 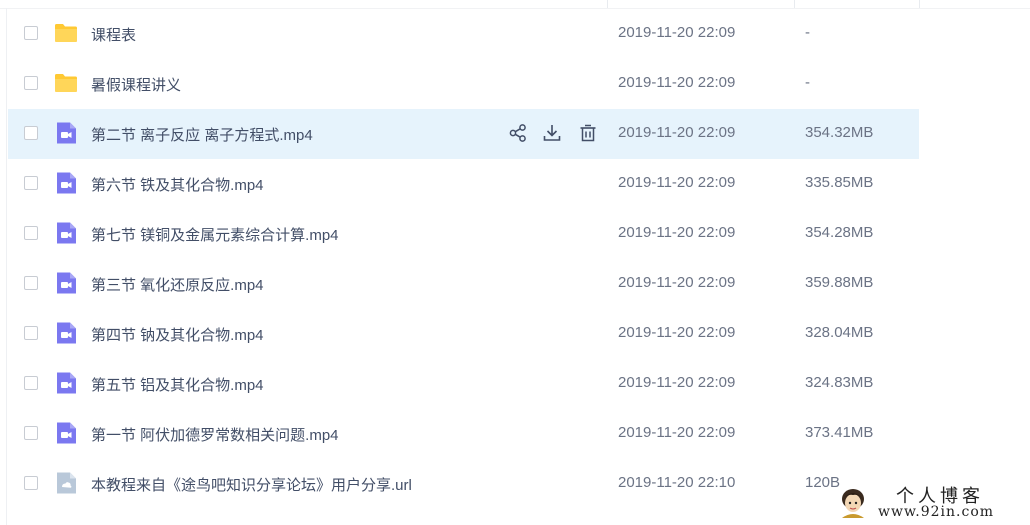 I want to click on file-name: 课程表, so click(x=113, y=34).